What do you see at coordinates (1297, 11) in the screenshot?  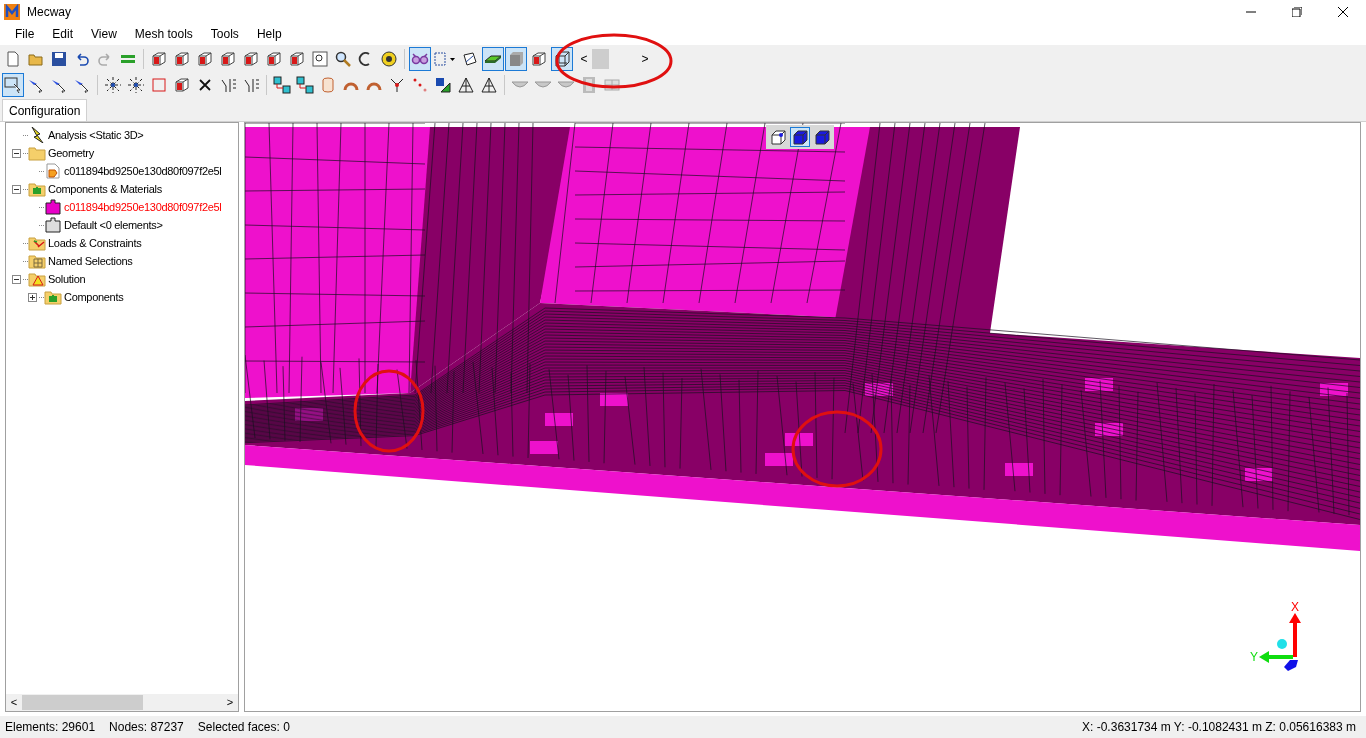 I see `restore-icon` at bounding box center [1297, 11].